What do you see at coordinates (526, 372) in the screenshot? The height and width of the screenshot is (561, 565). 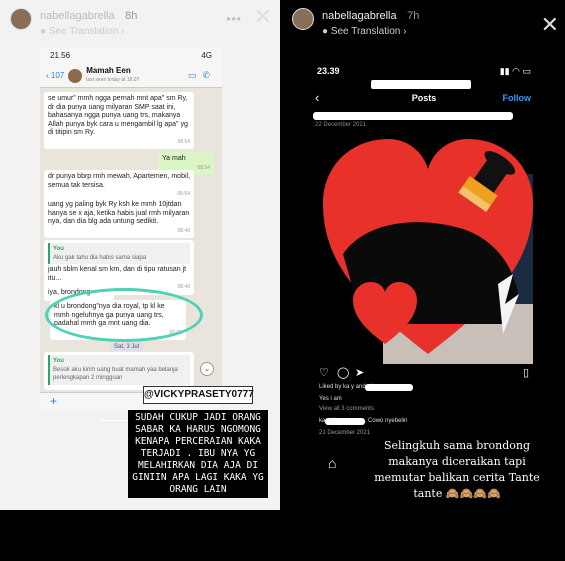 I see `save-icon: ▯` at bounding box center [526, 372].